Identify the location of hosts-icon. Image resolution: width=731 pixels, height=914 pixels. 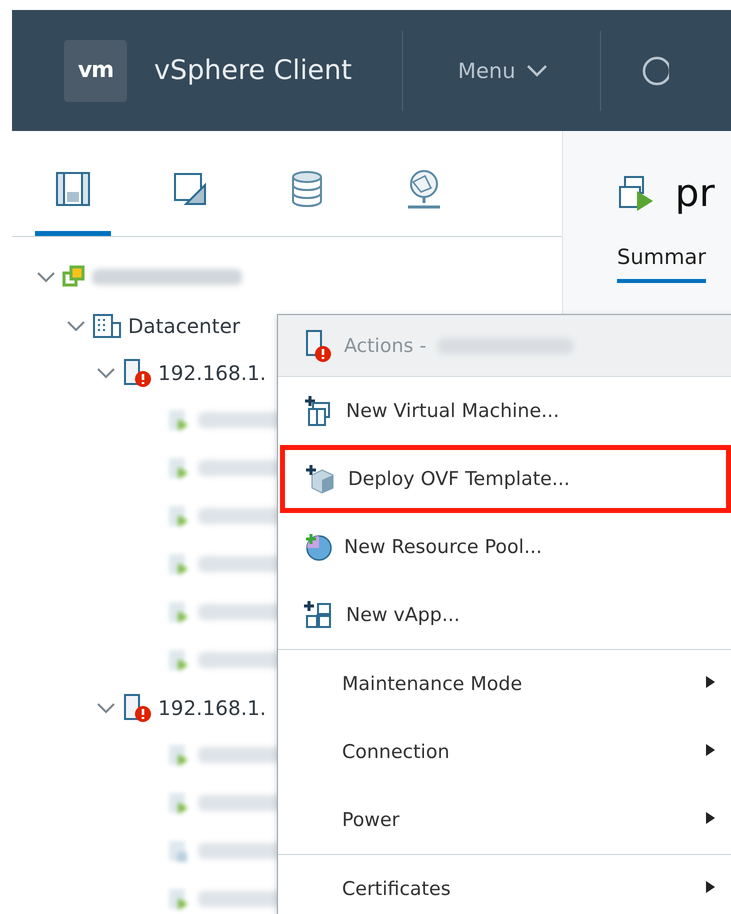
(73, 189).